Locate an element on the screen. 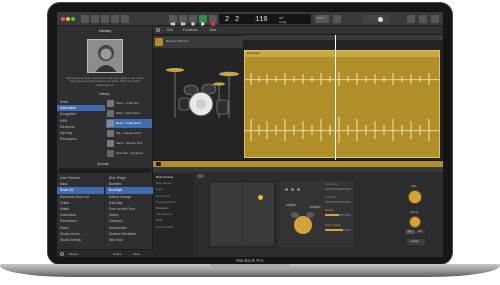 The image size is (500, 285). swing-16th-button: 16th is located at coordinates (420, 232).